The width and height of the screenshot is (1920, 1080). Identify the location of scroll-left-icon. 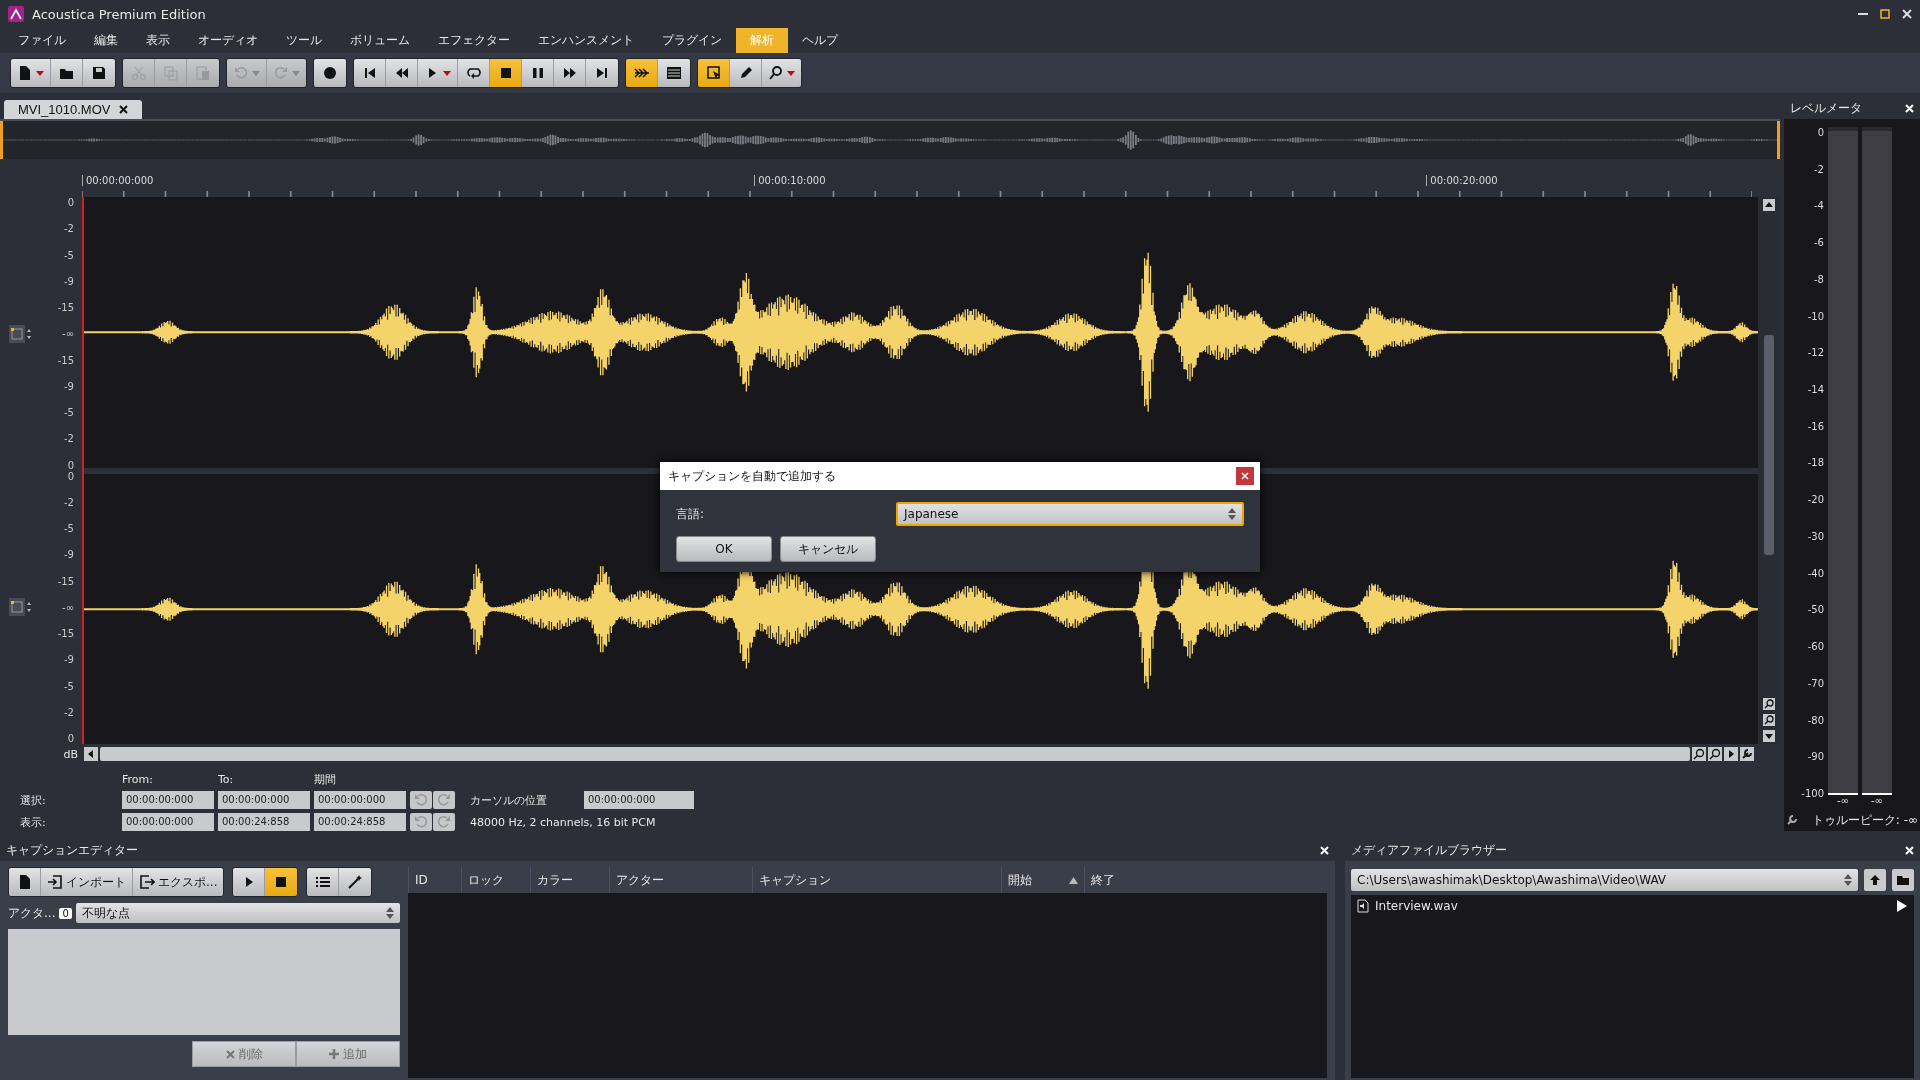
(91, 754).